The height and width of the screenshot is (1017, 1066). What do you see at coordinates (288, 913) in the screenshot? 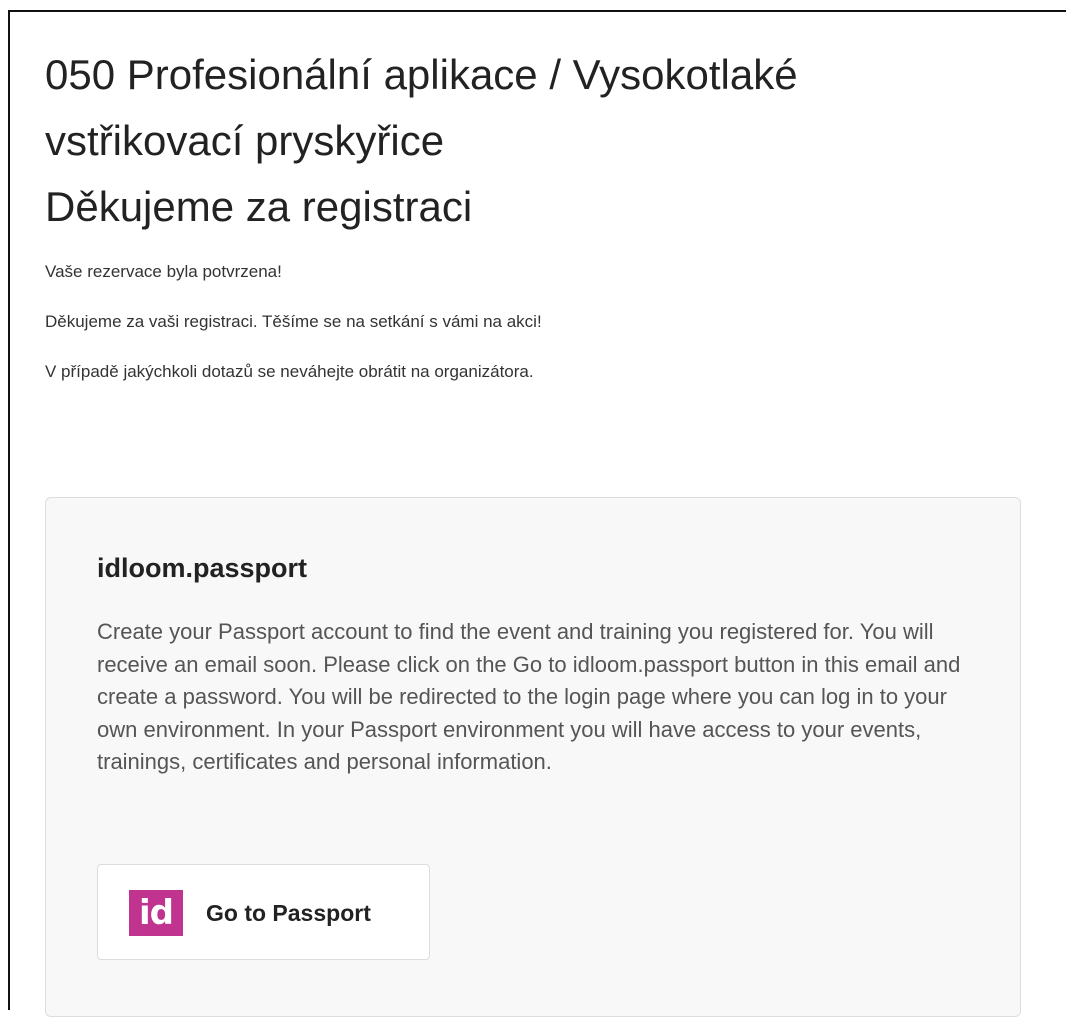
I see `go-to-passport-label: Go to Passport` at bounding box center [288, 913].